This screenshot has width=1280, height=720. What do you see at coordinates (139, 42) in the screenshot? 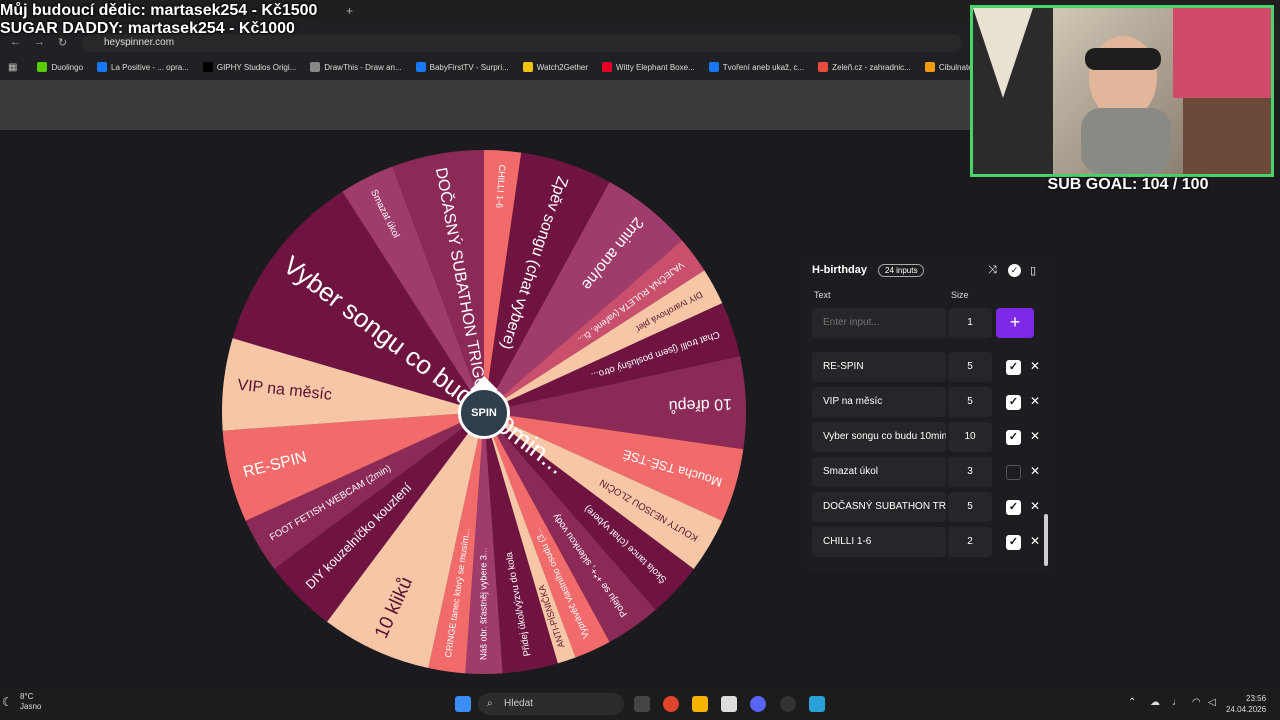
I see `url-text: heyspinner.com` at bounding box center [139, 42].